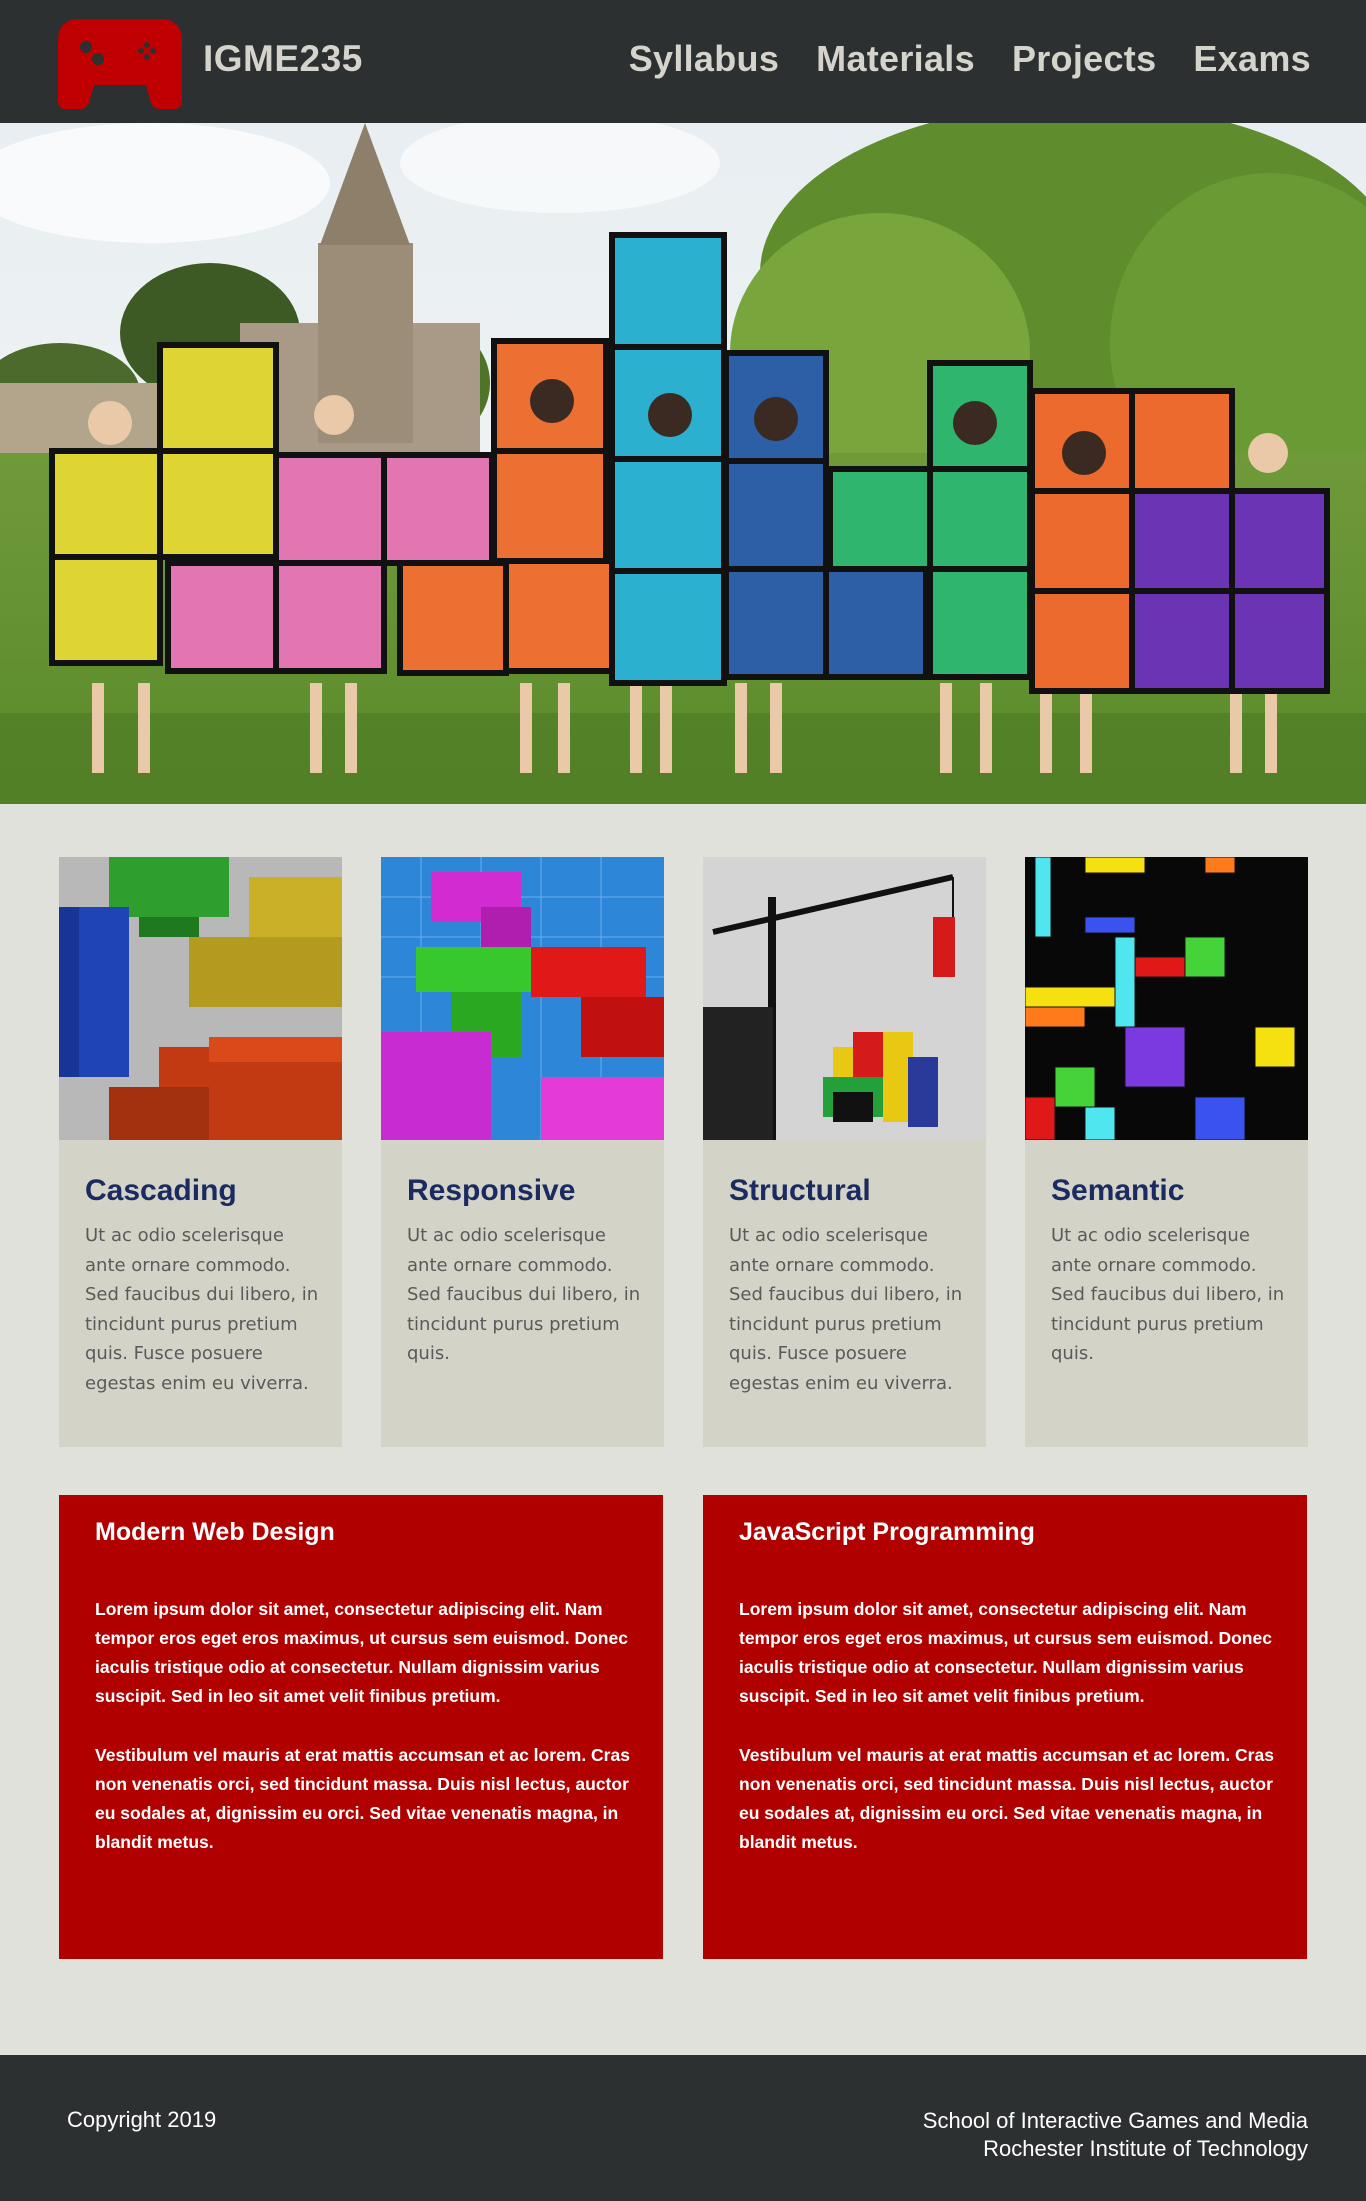 The height and width of the screenshot is (2201, 1366). I want to click on gamepad-icon, so click(120, 64).